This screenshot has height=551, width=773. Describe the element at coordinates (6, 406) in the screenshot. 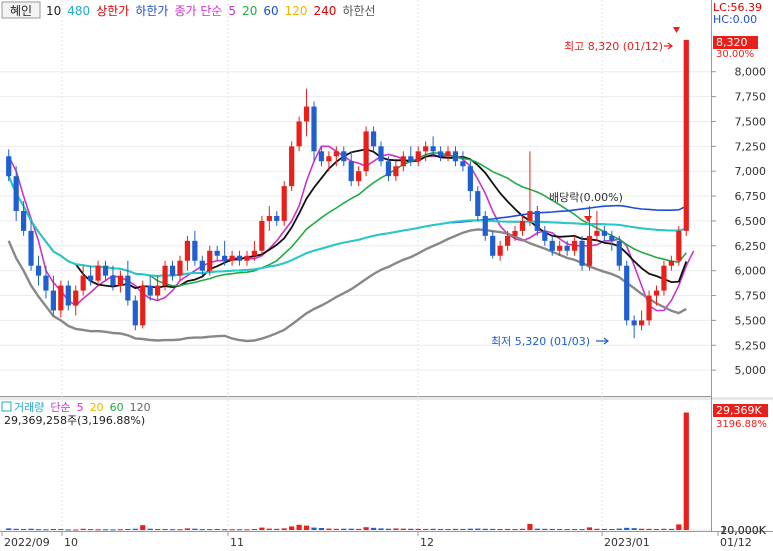

I see `volume-legend-checkbox` at that location.